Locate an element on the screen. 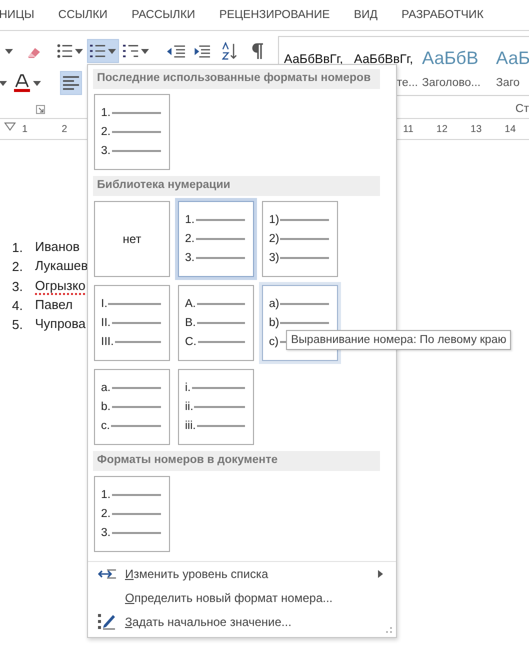 This screenshot has height=662, width=529. list-marker: C. is located at coordinates (190, 342).